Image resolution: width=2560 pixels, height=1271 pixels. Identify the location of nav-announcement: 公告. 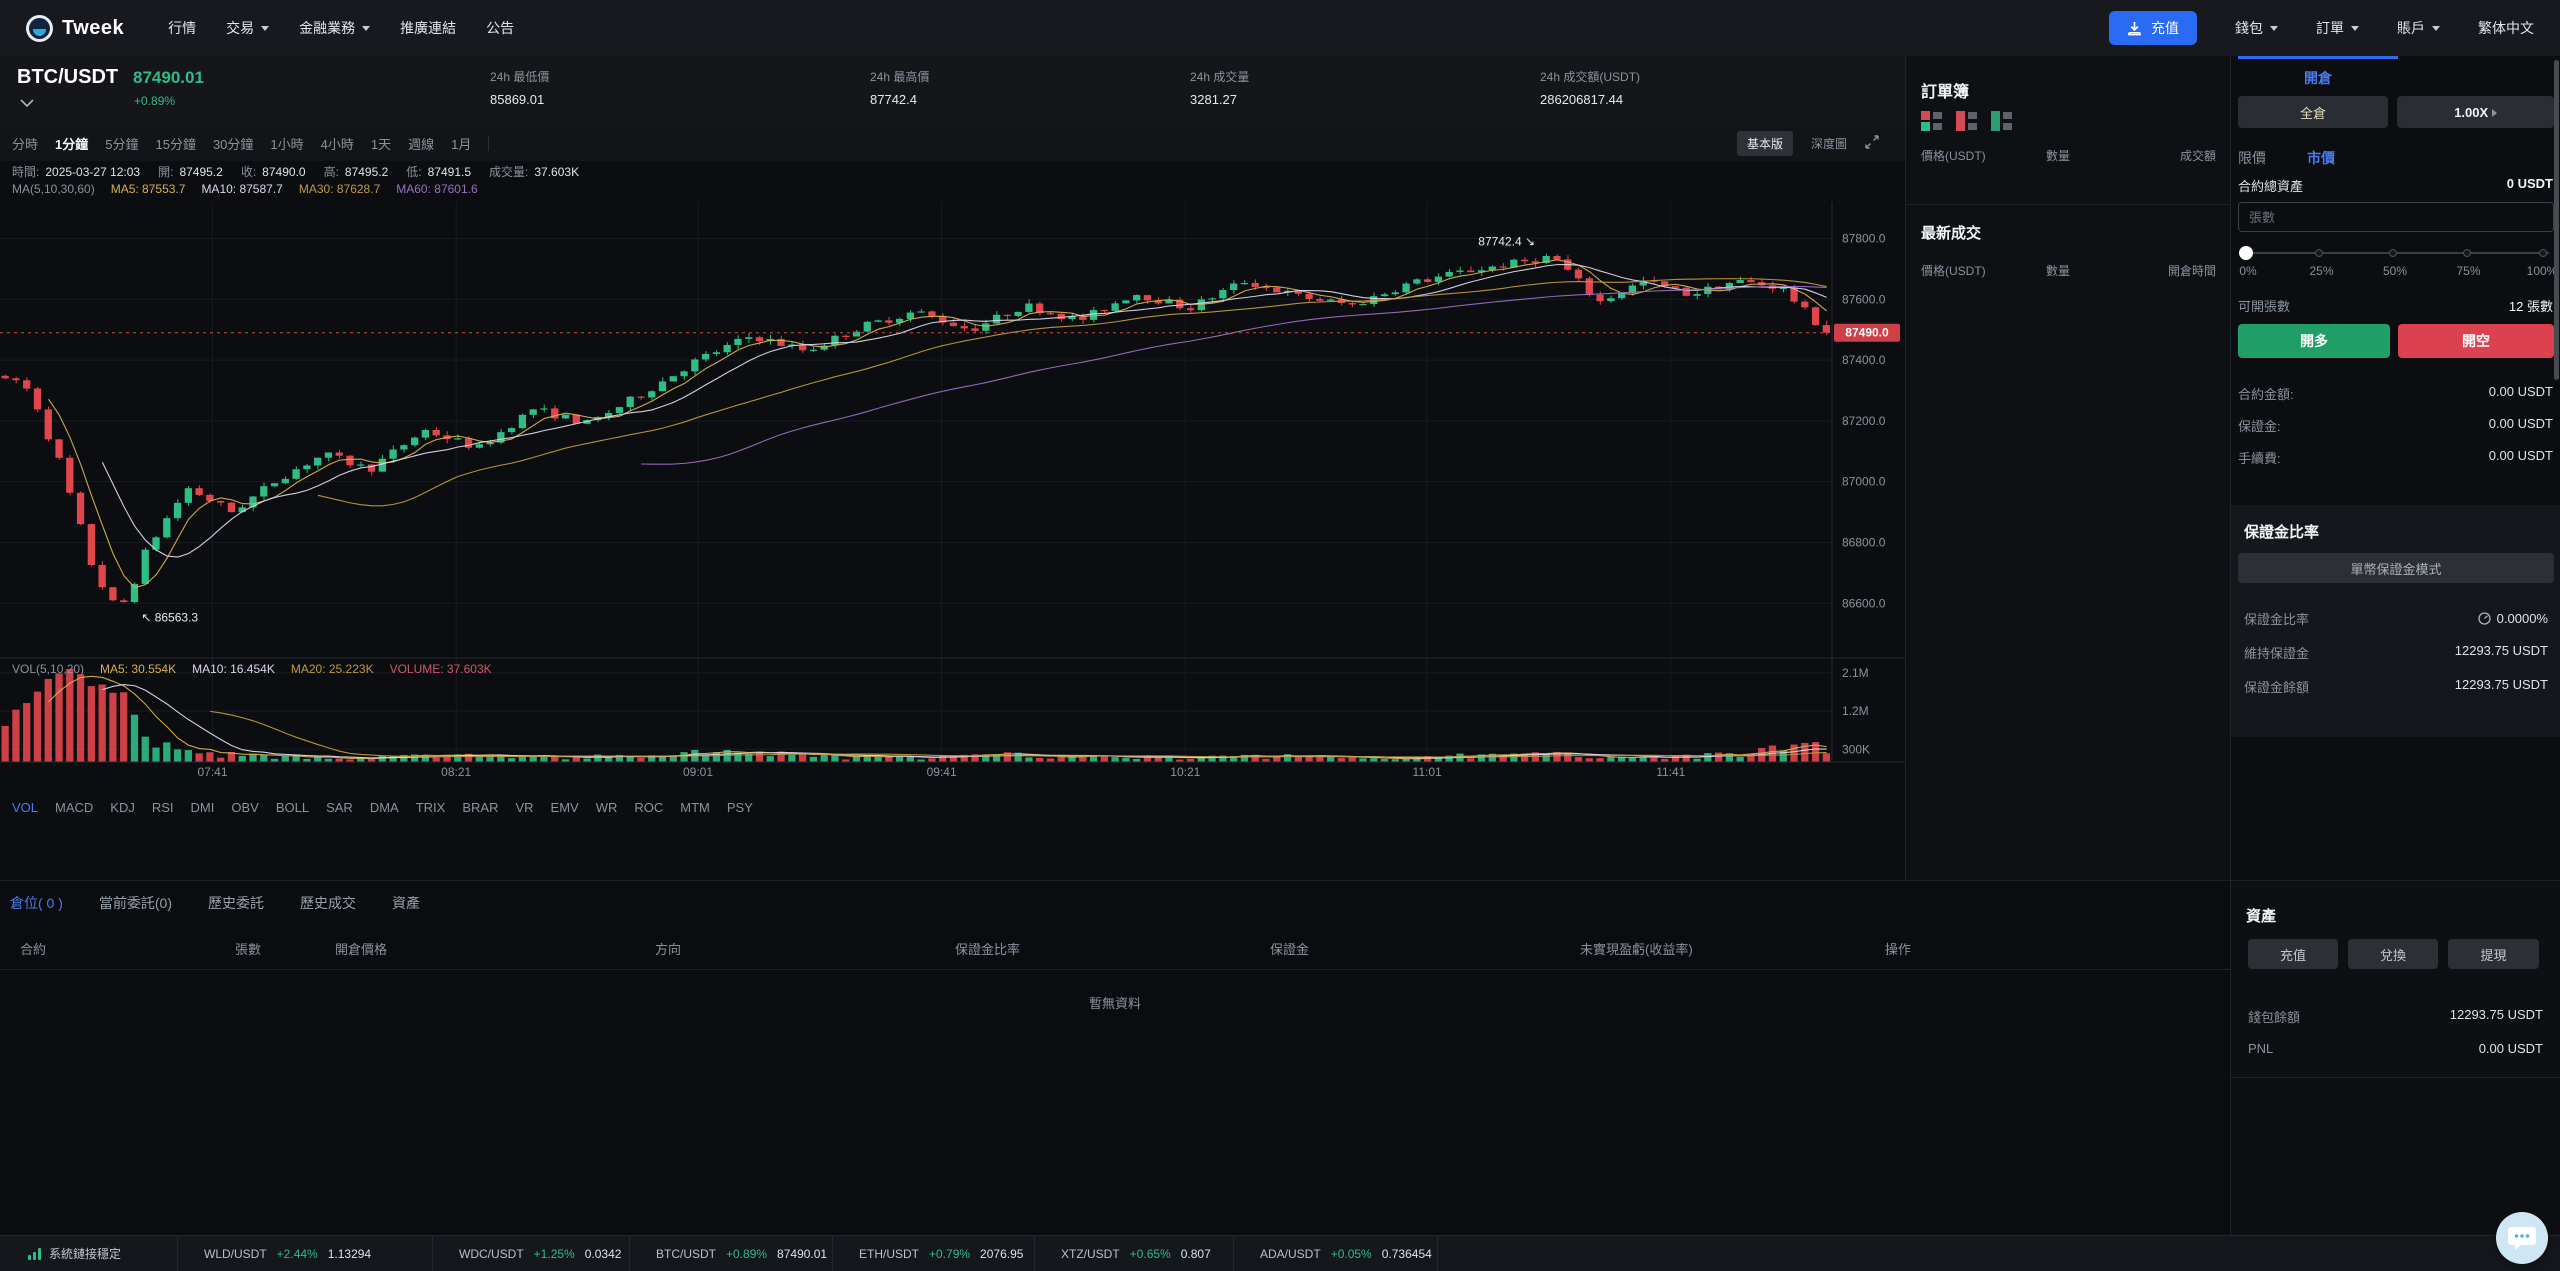
(500, 28).